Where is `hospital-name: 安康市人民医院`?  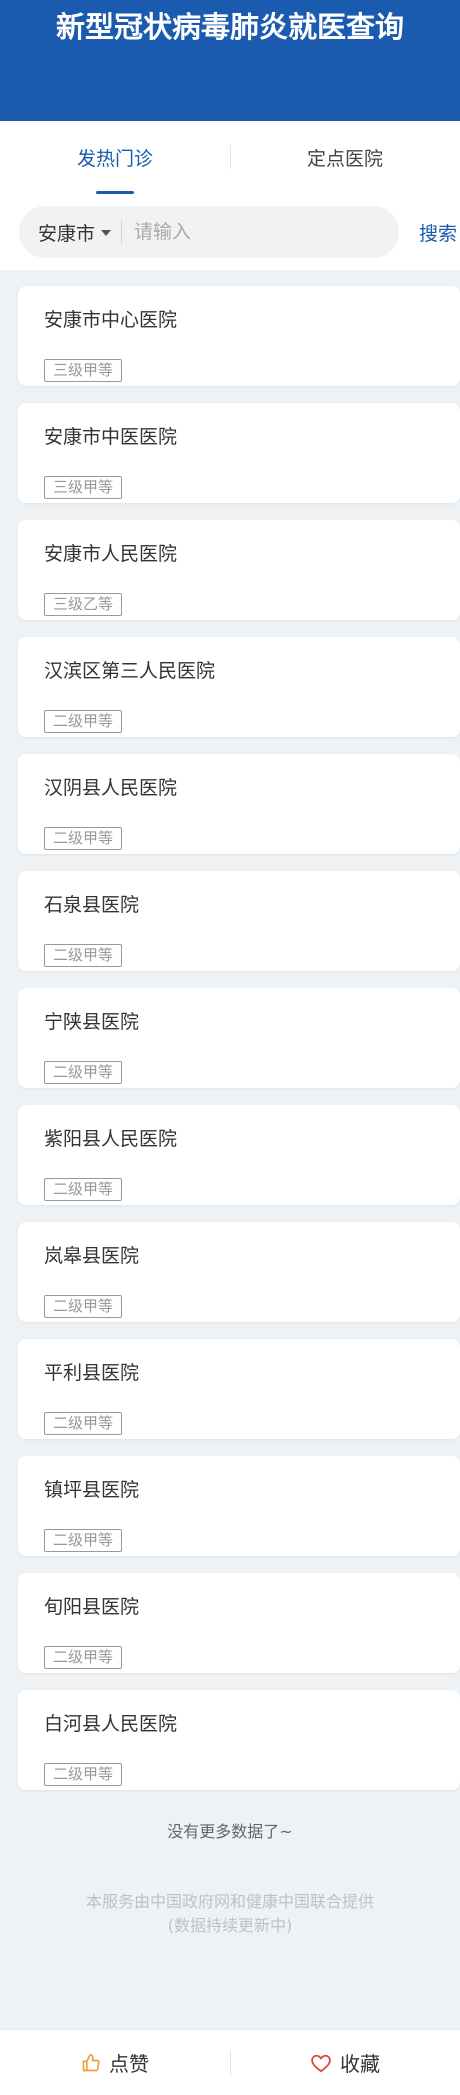
hospital-name: 安康市人民医院 is located at coordinates (111, 554).